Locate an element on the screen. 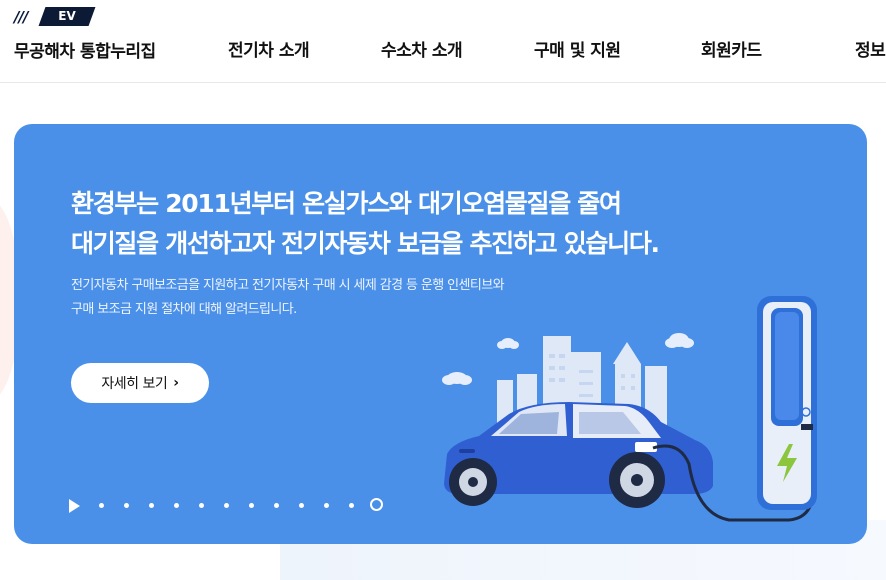 Image resolution: width=886 pixels, height=580 pixels. chevron-right-icon: › is located at coordinates (176, 383).